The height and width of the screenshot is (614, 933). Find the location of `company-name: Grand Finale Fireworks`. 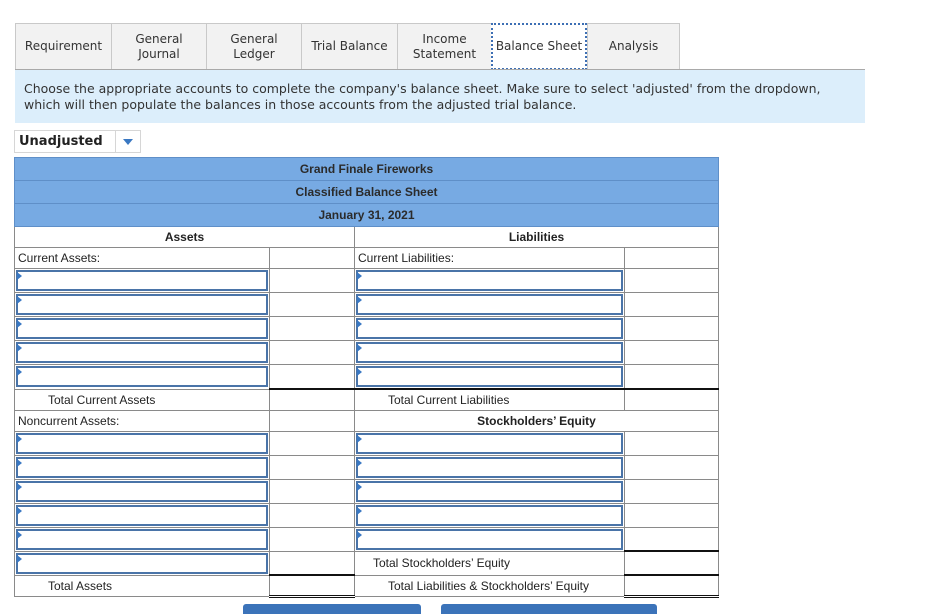

company-name: Grand Finale Fireworks is located at coordinates (366, 169).